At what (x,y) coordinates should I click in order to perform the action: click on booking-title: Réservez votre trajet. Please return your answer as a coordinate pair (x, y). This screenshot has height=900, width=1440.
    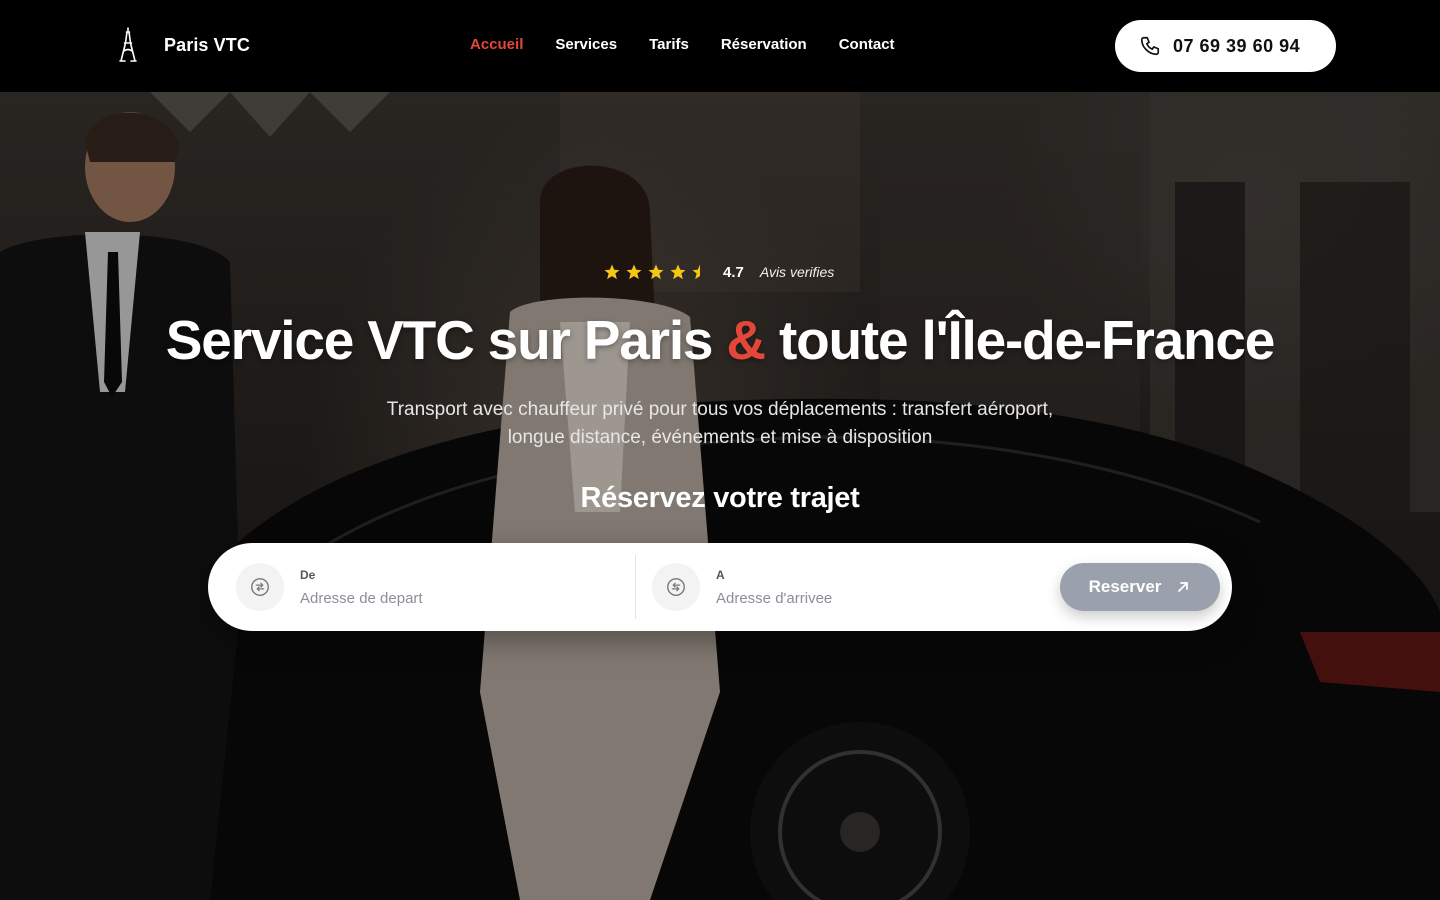
    Looking at the image, I should click on (720, 498).